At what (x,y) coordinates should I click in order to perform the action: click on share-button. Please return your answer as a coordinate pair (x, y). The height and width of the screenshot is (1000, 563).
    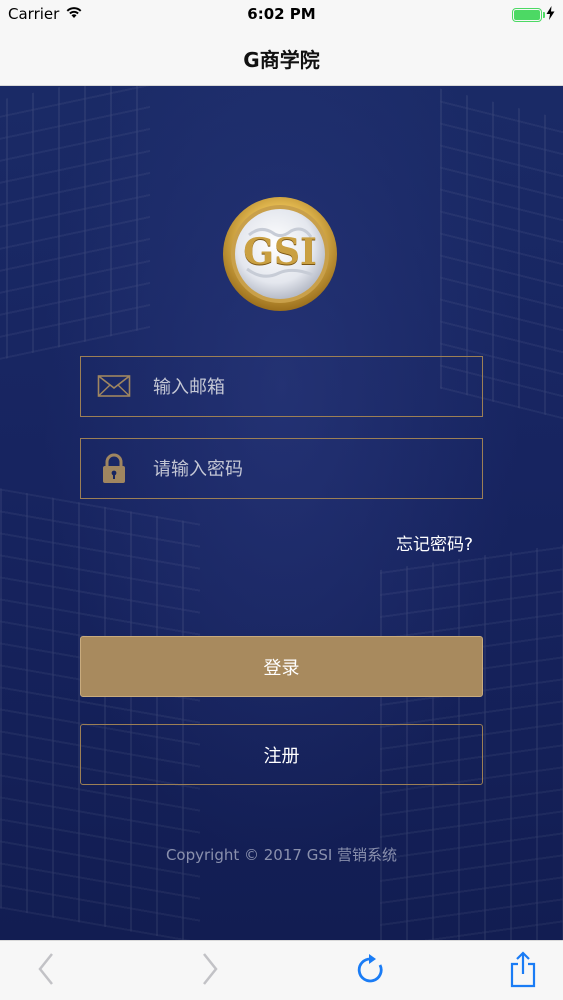
    Looking at the image, I should click on (523, 971).